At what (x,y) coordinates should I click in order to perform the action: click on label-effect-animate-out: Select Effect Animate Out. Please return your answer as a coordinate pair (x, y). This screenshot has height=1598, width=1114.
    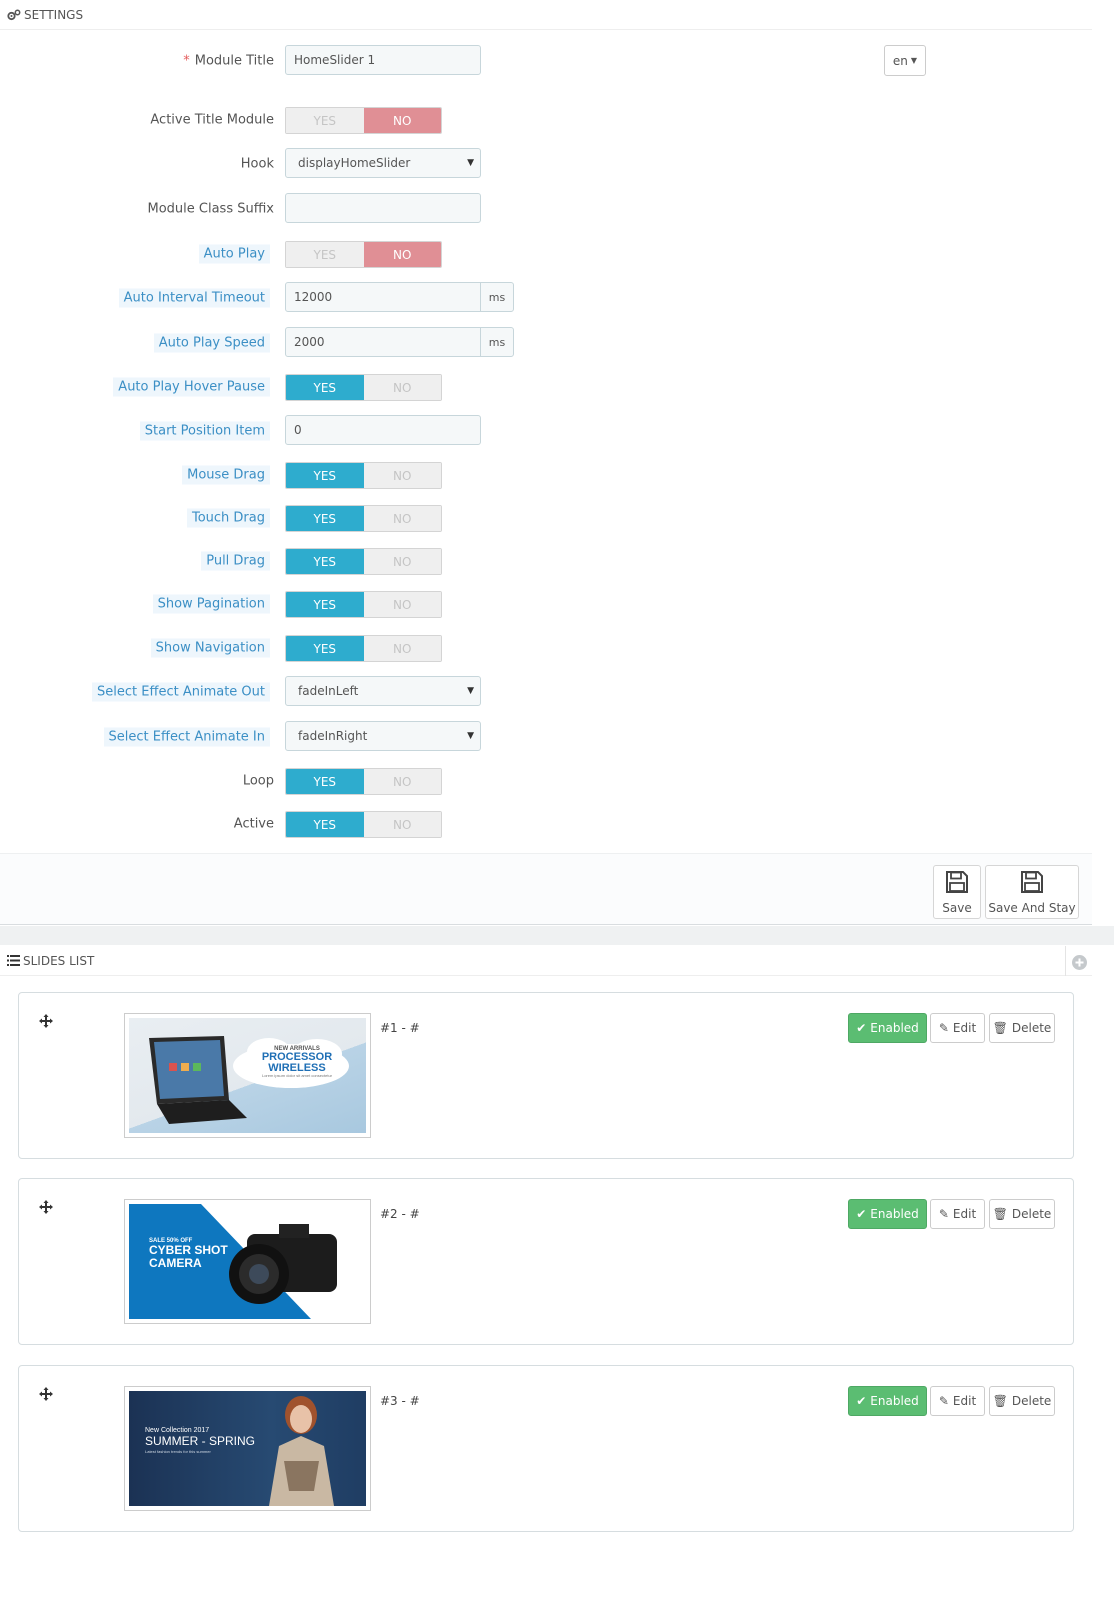
    Looking at the image, I should click on (181, 692).